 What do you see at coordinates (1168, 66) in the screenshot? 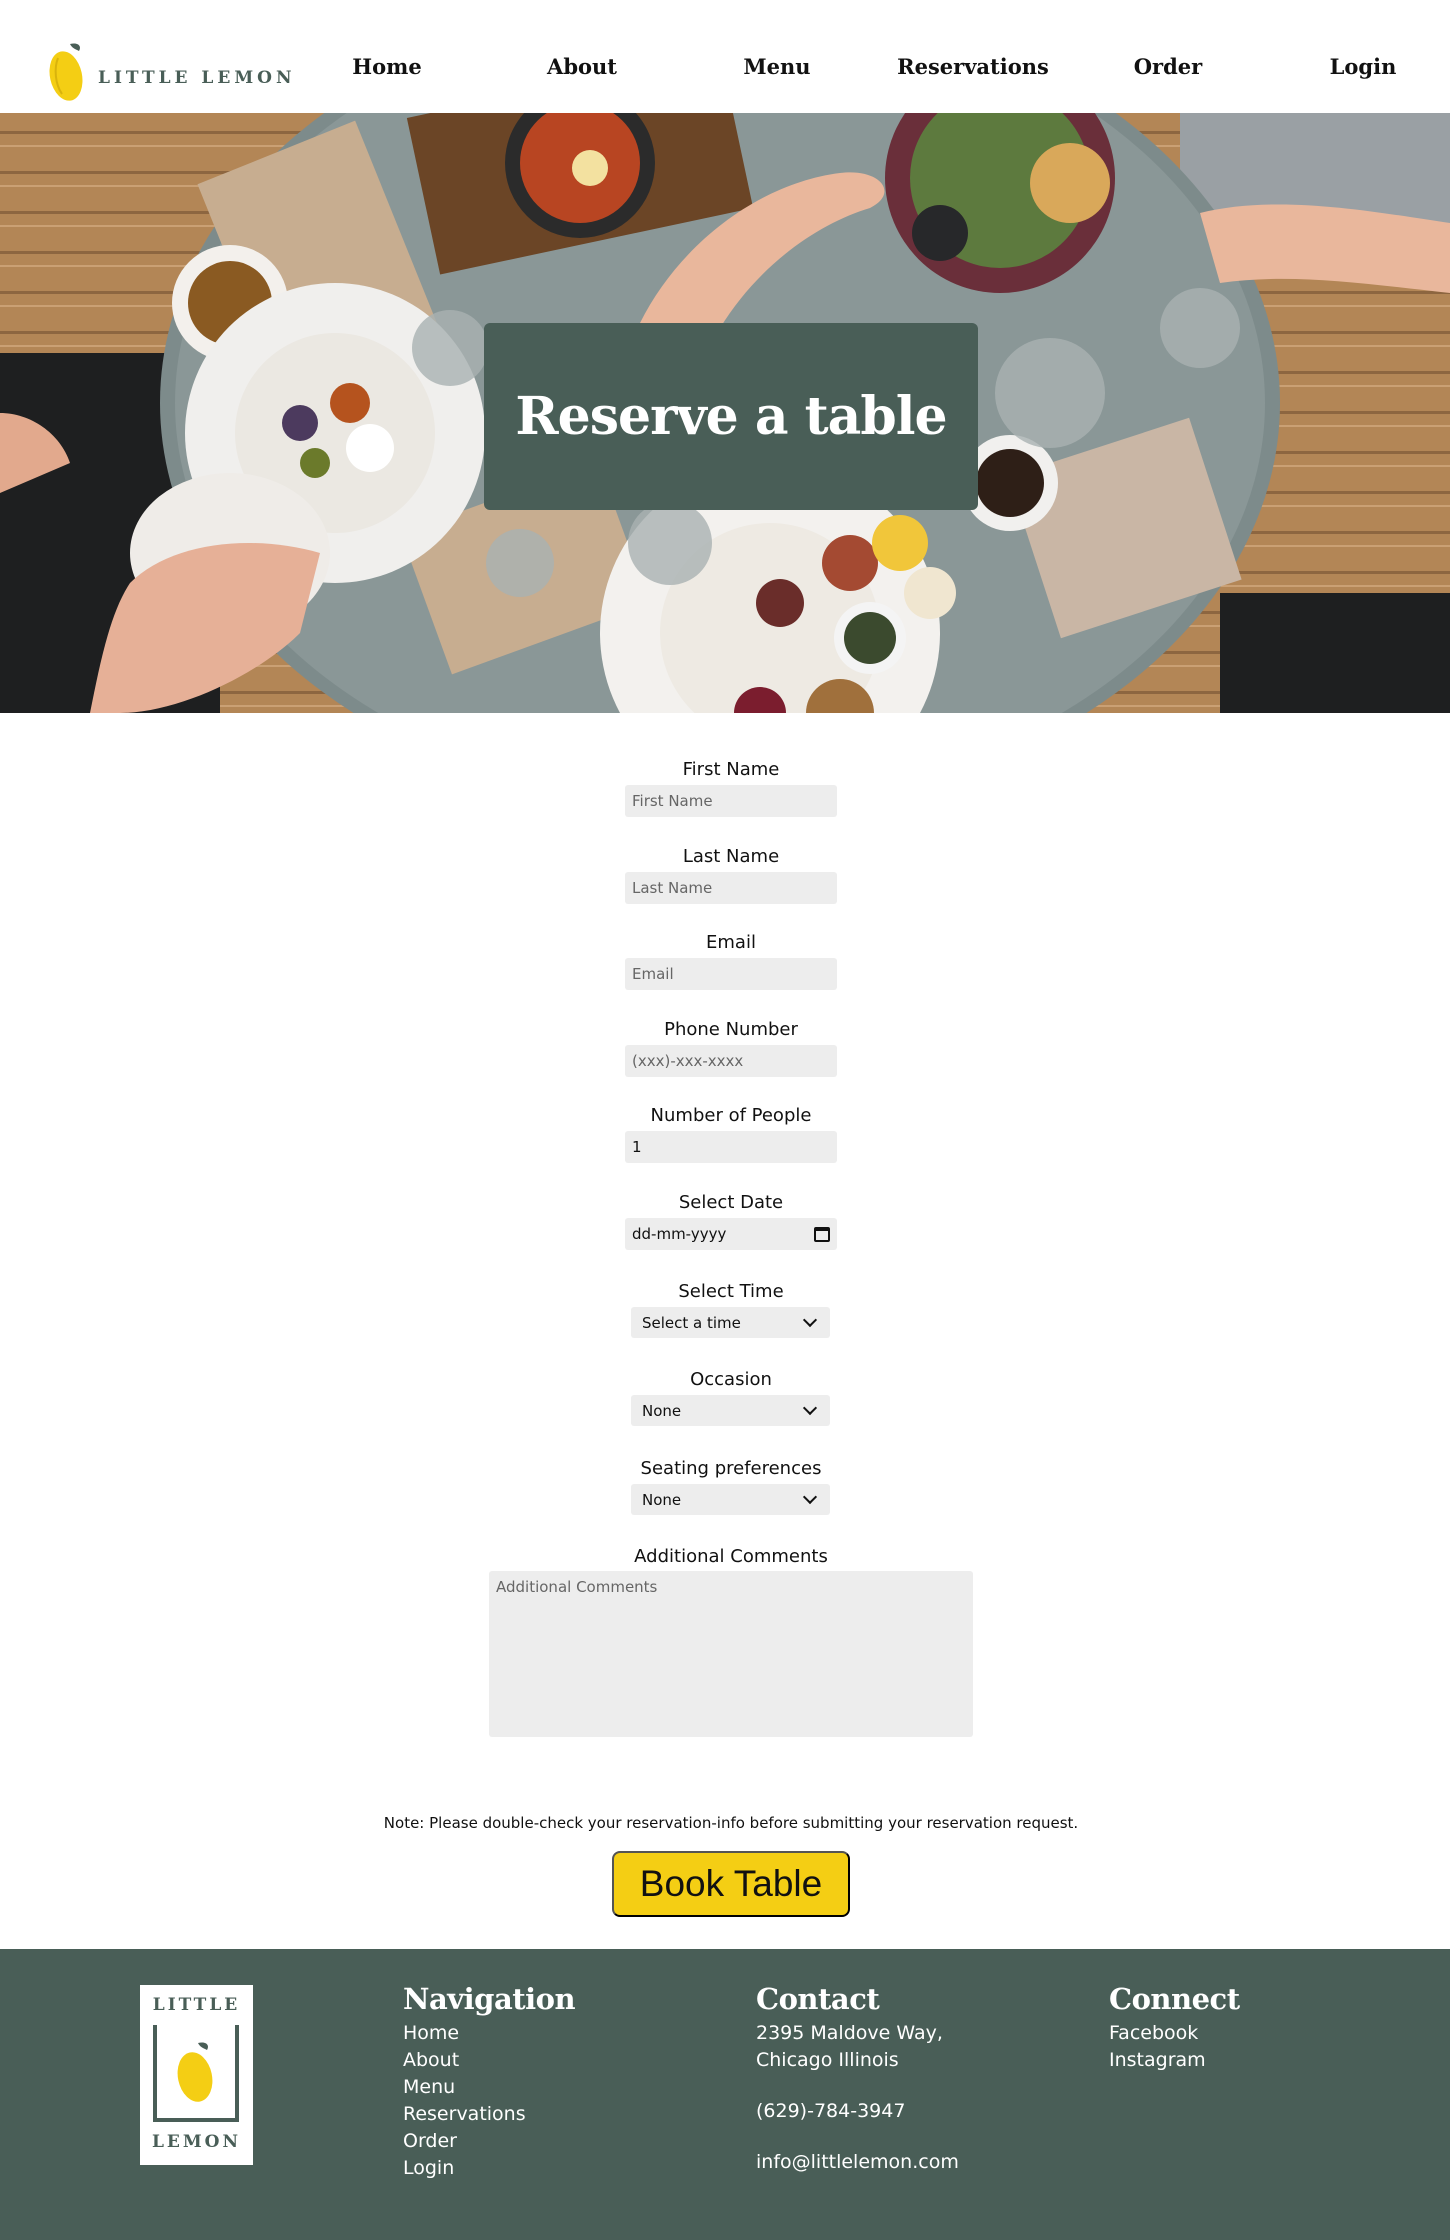
I see `nav-order: Order` at bounding box center [1168, 66].